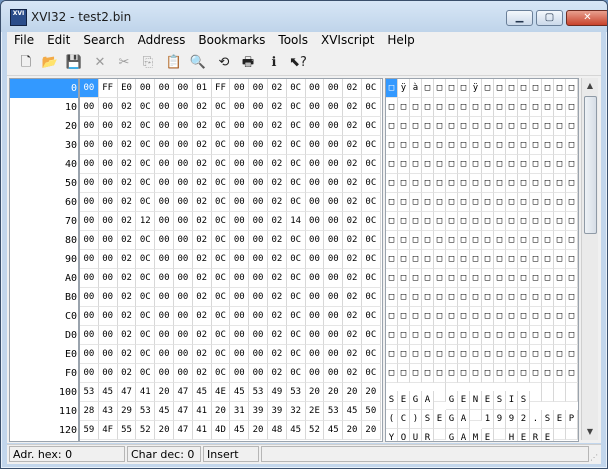  I want to click on hex-byte-cell: 47, so click(183, 392).